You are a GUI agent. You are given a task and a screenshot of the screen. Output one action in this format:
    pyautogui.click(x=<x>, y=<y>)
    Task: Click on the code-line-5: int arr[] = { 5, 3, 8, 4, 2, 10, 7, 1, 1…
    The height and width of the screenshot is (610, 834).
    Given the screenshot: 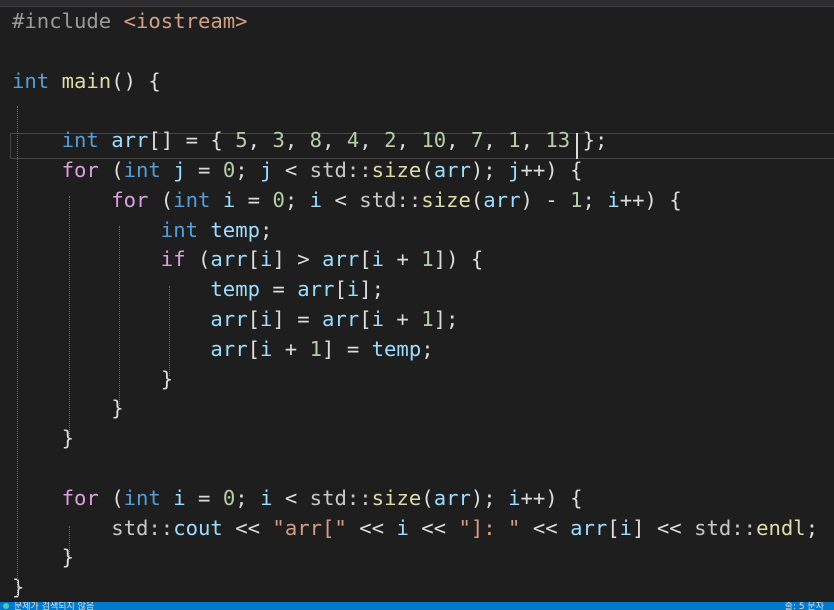 What is the action you would take?
    pyautogui.click(x=310, y=140)
    